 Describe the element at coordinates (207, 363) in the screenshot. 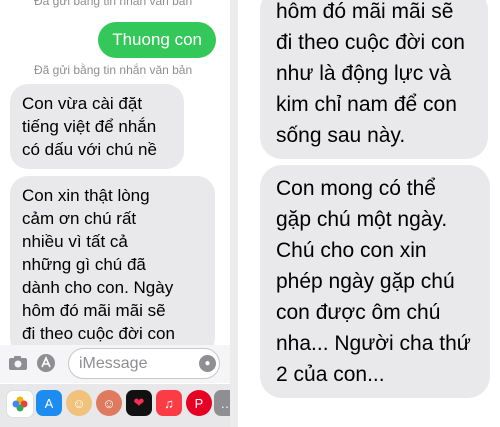

I see `audio-record-icon: ●` at that location.